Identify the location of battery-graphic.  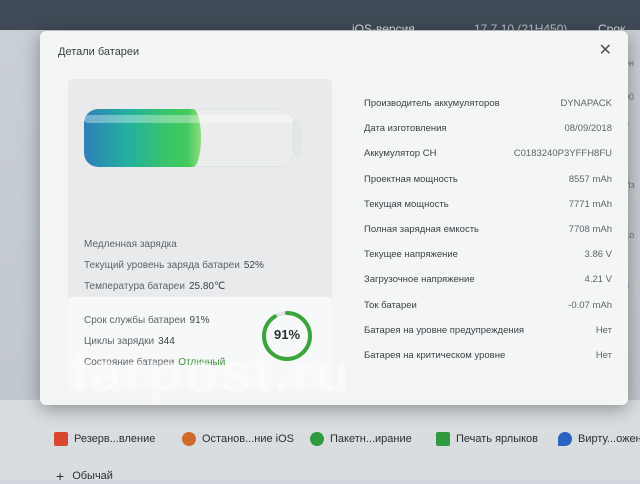
(193, 138).